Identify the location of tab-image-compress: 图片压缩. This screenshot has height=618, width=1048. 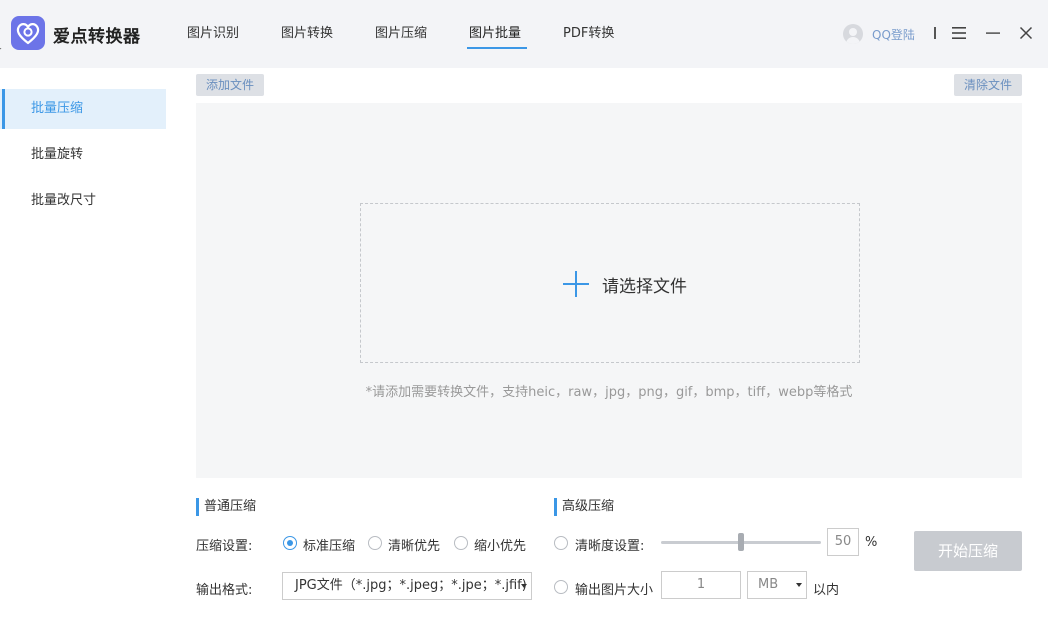
(401, 31).